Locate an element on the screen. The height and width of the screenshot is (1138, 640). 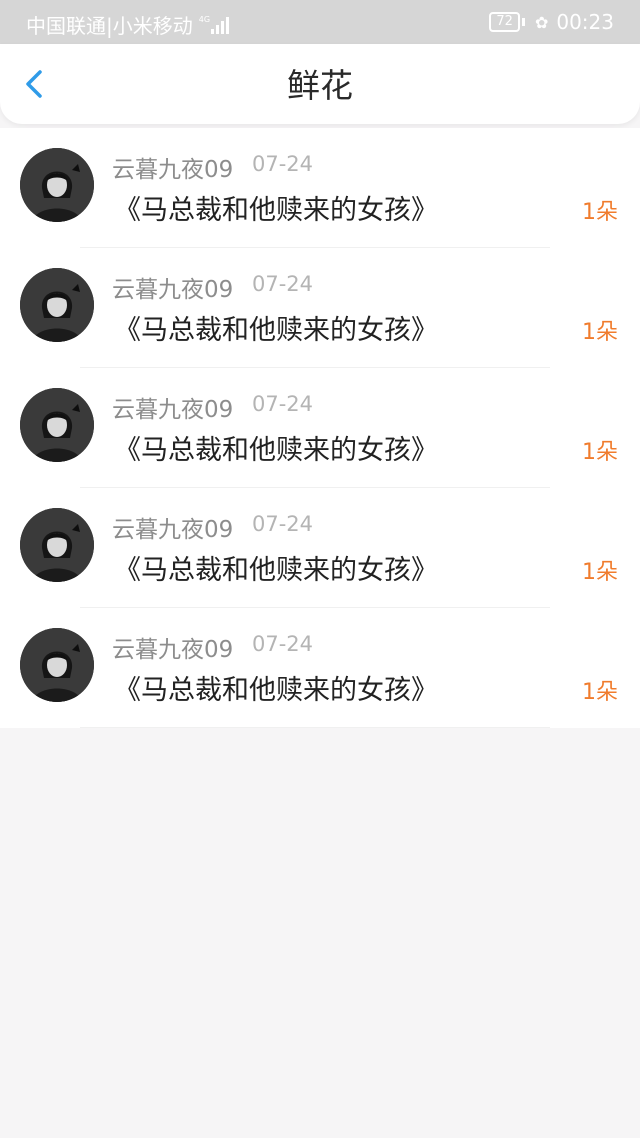
status-right: 72 ✿ 00:23 is located at coordinates (551, 22).